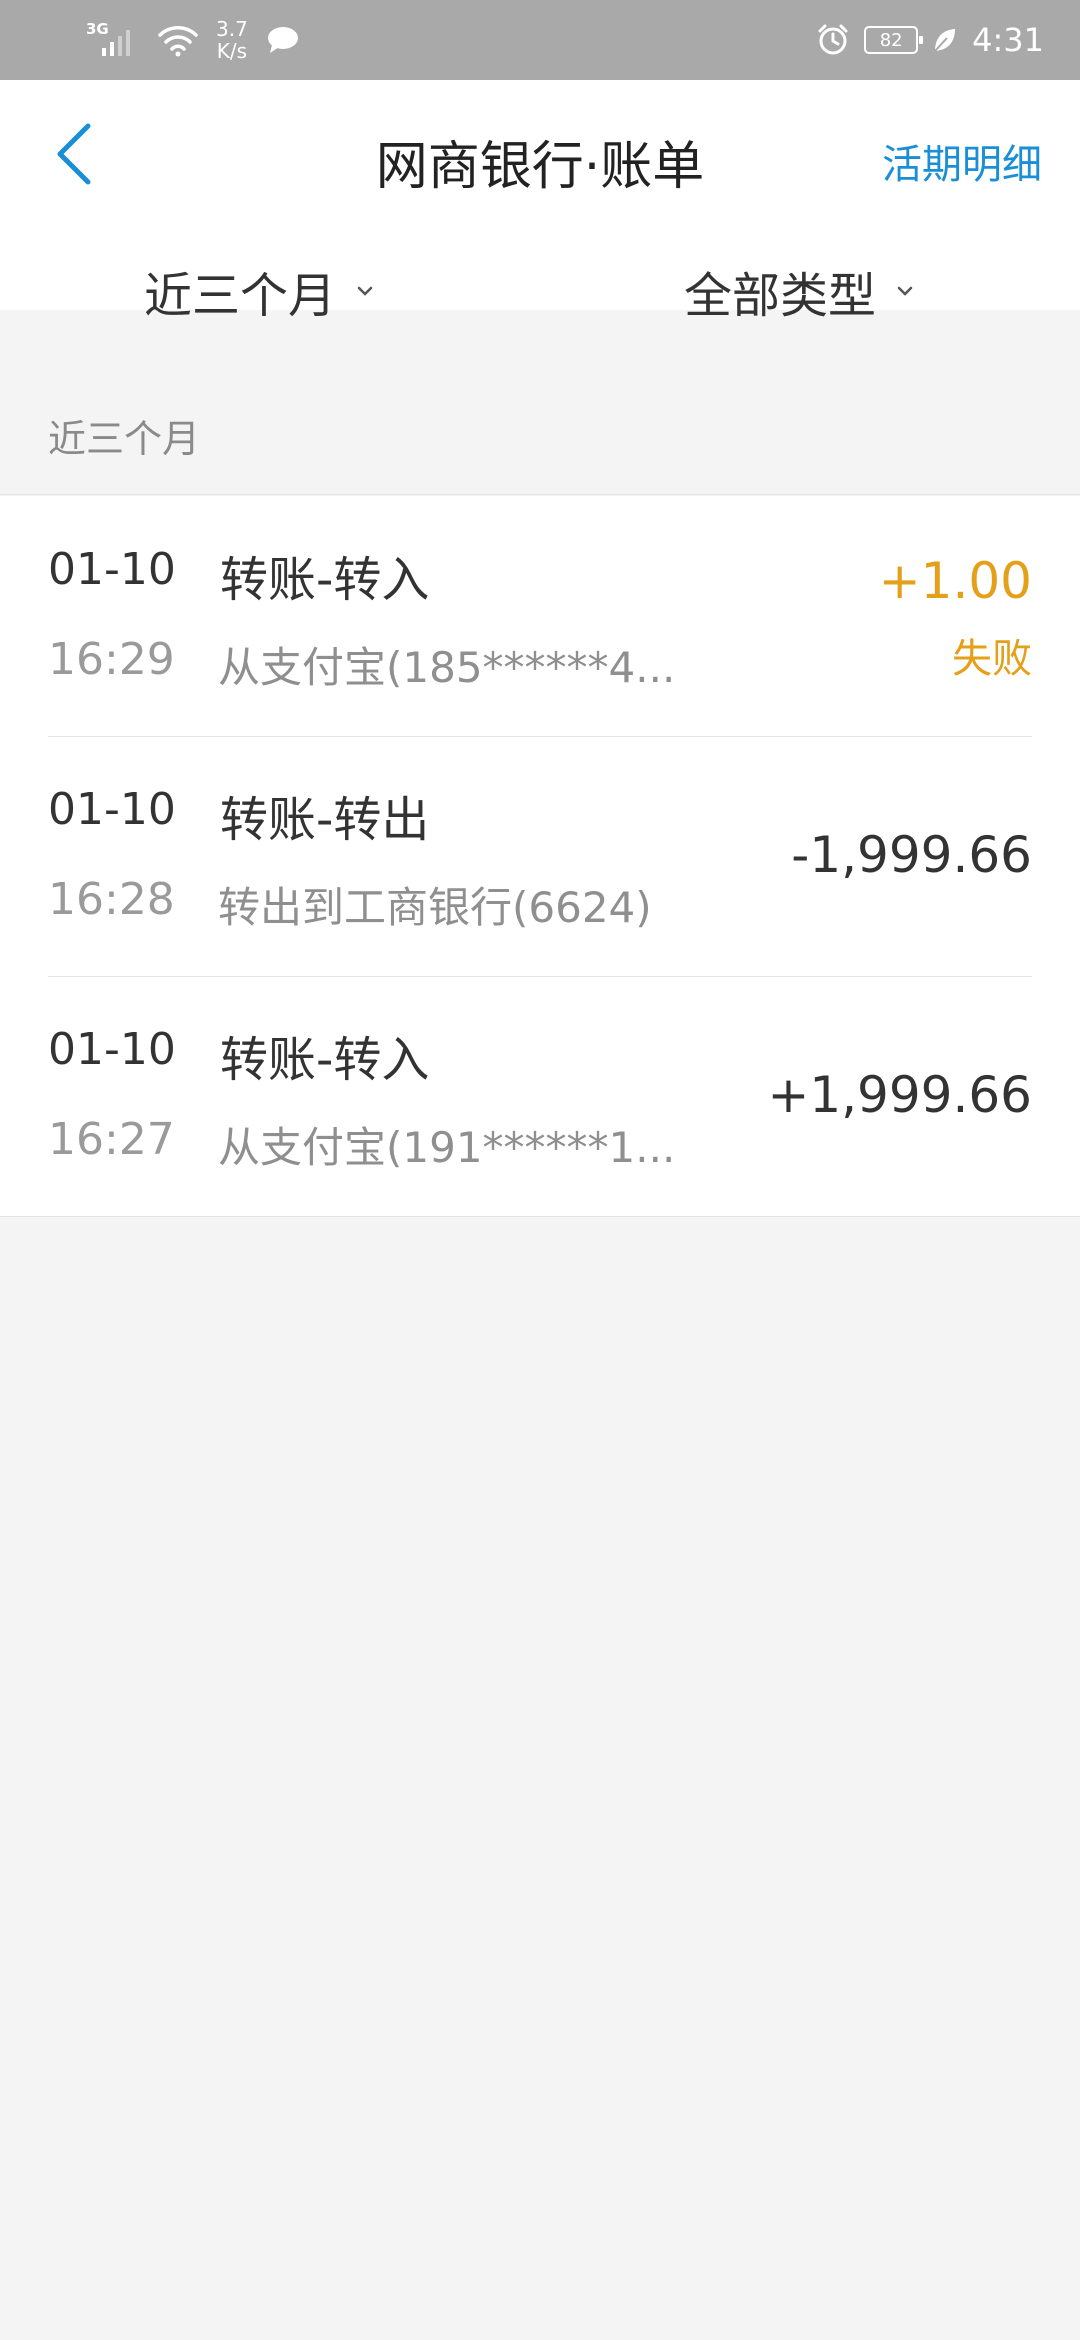 This screenshot has width=1080, height=2340. What do you see at coordinates (891, 40) in the screenshot?
I see `battery-level: 82` at bounding box center [891, 40].